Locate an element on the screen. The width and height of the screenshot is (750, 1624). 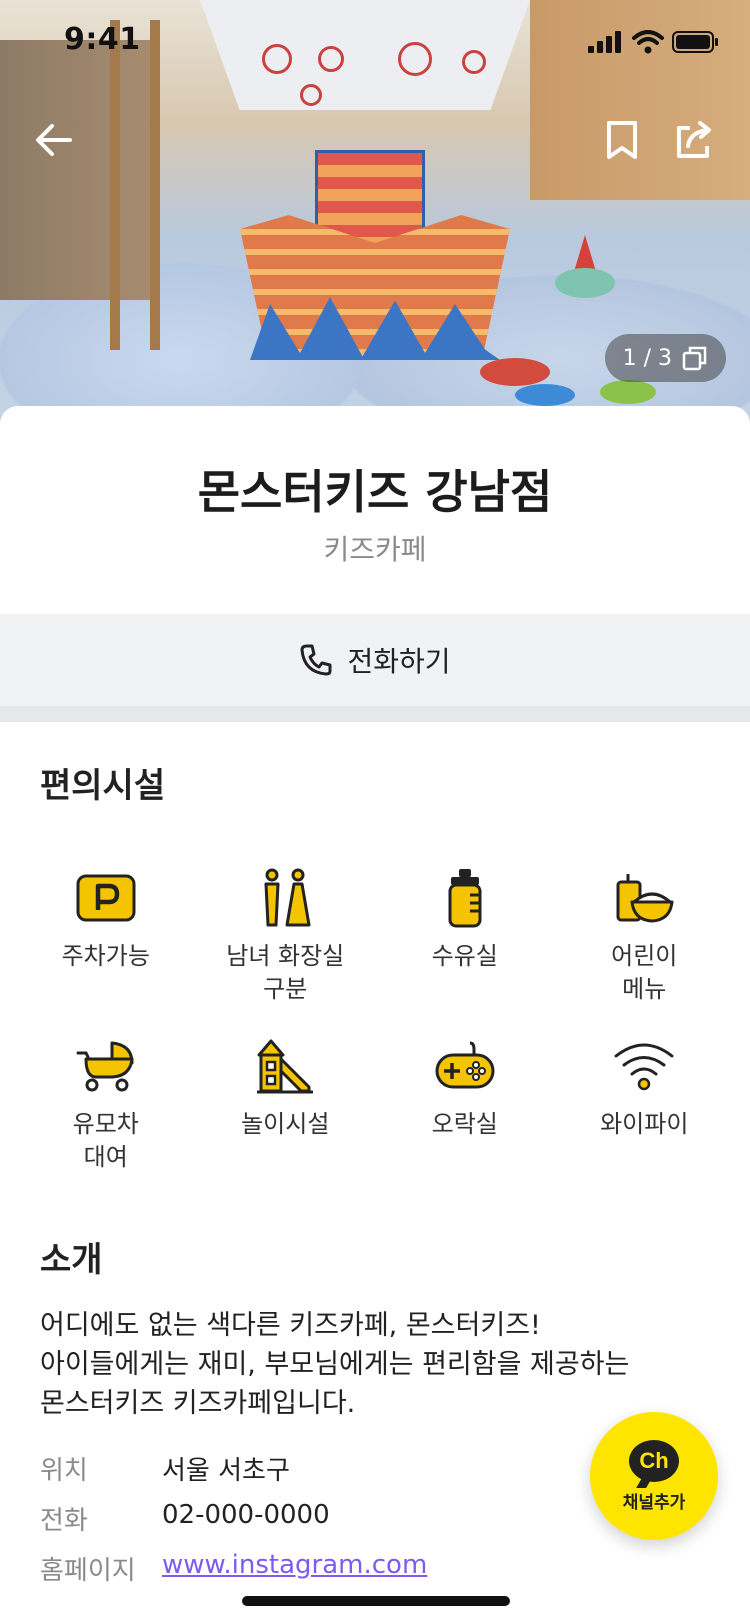
gallery-icon is located at coordinates (694, 358).